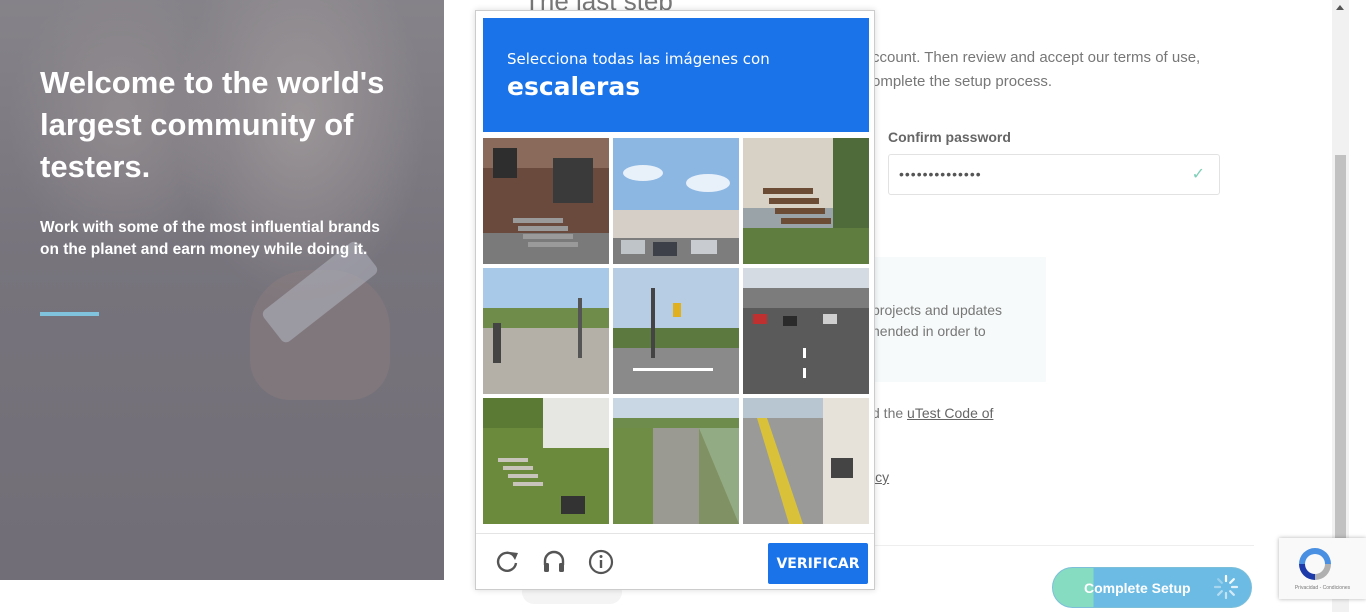  I want to click on complete-setup-label: Complete Setup, so click(1137, 588).